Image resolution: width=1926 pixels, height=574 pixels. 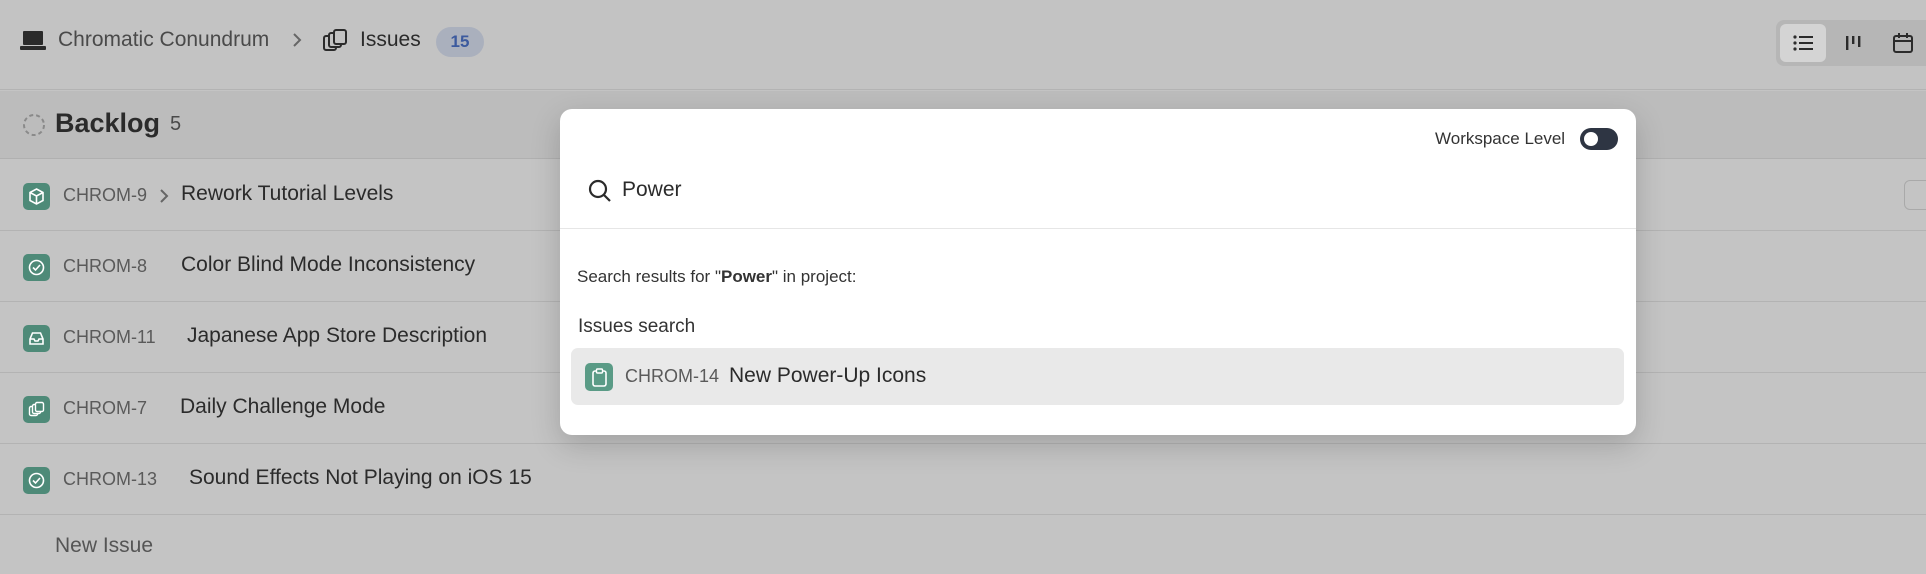 What do you see at coordinates (109, 337) in the screenshot?
I see `issue-key: CHROM-11` at bounding box center [109, 337].